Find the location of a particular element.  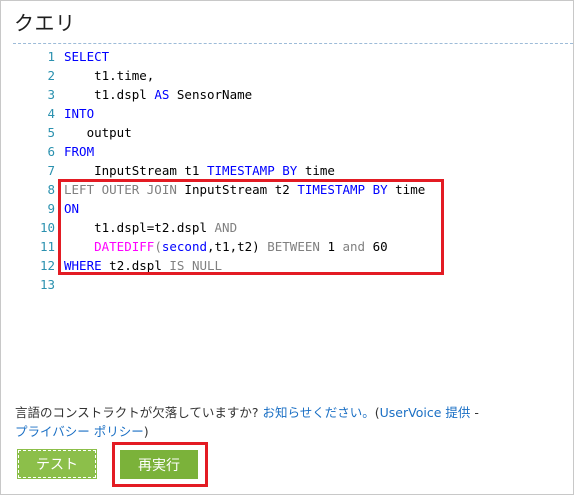

line-number: 8 is located at coordinates (51, 189).